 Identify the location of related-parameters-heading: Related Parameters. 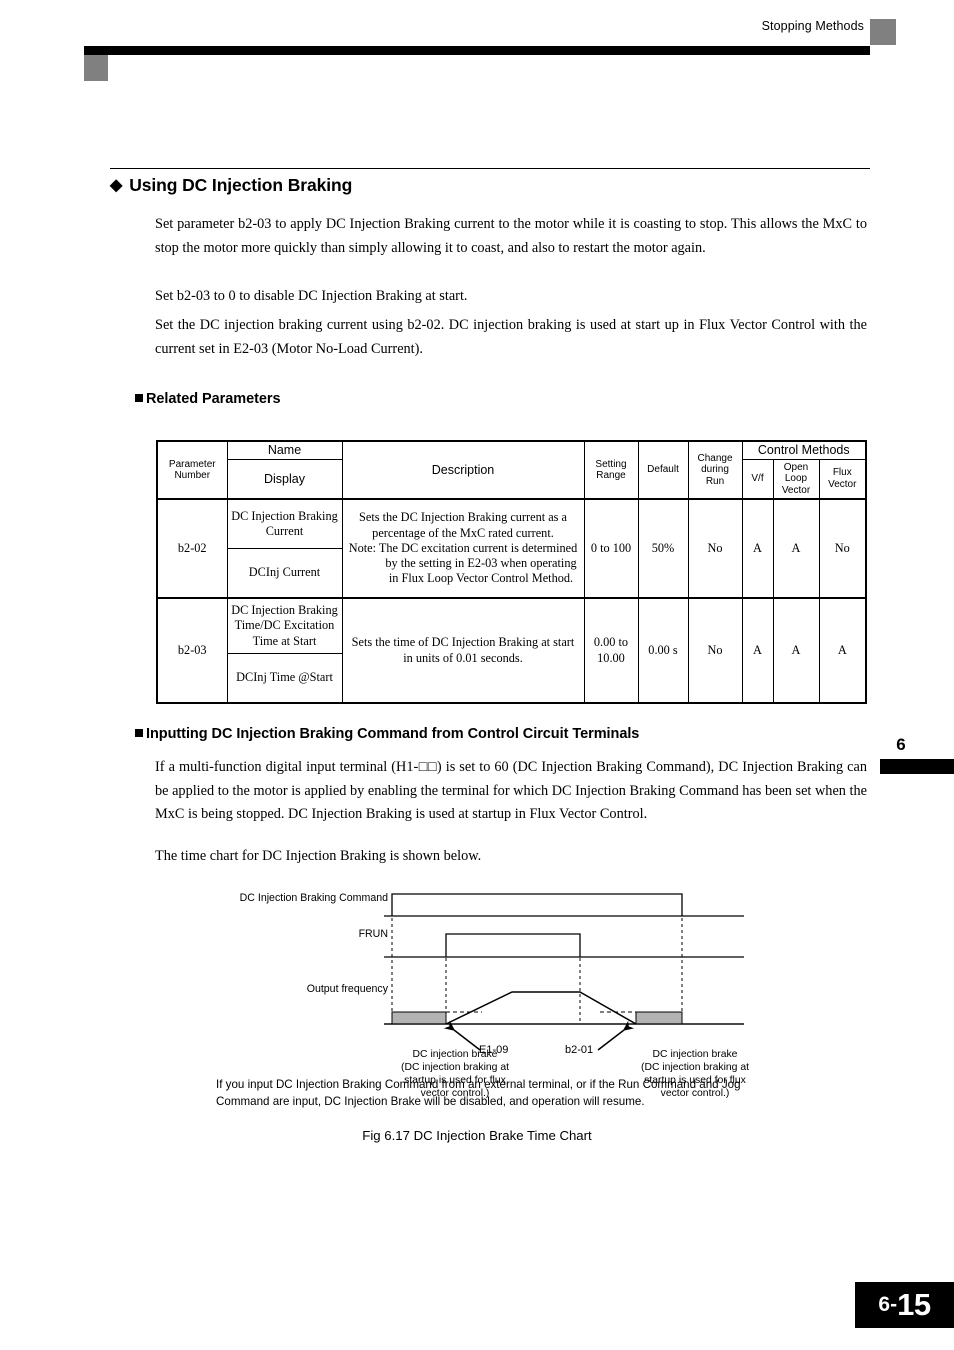
(208, 399).